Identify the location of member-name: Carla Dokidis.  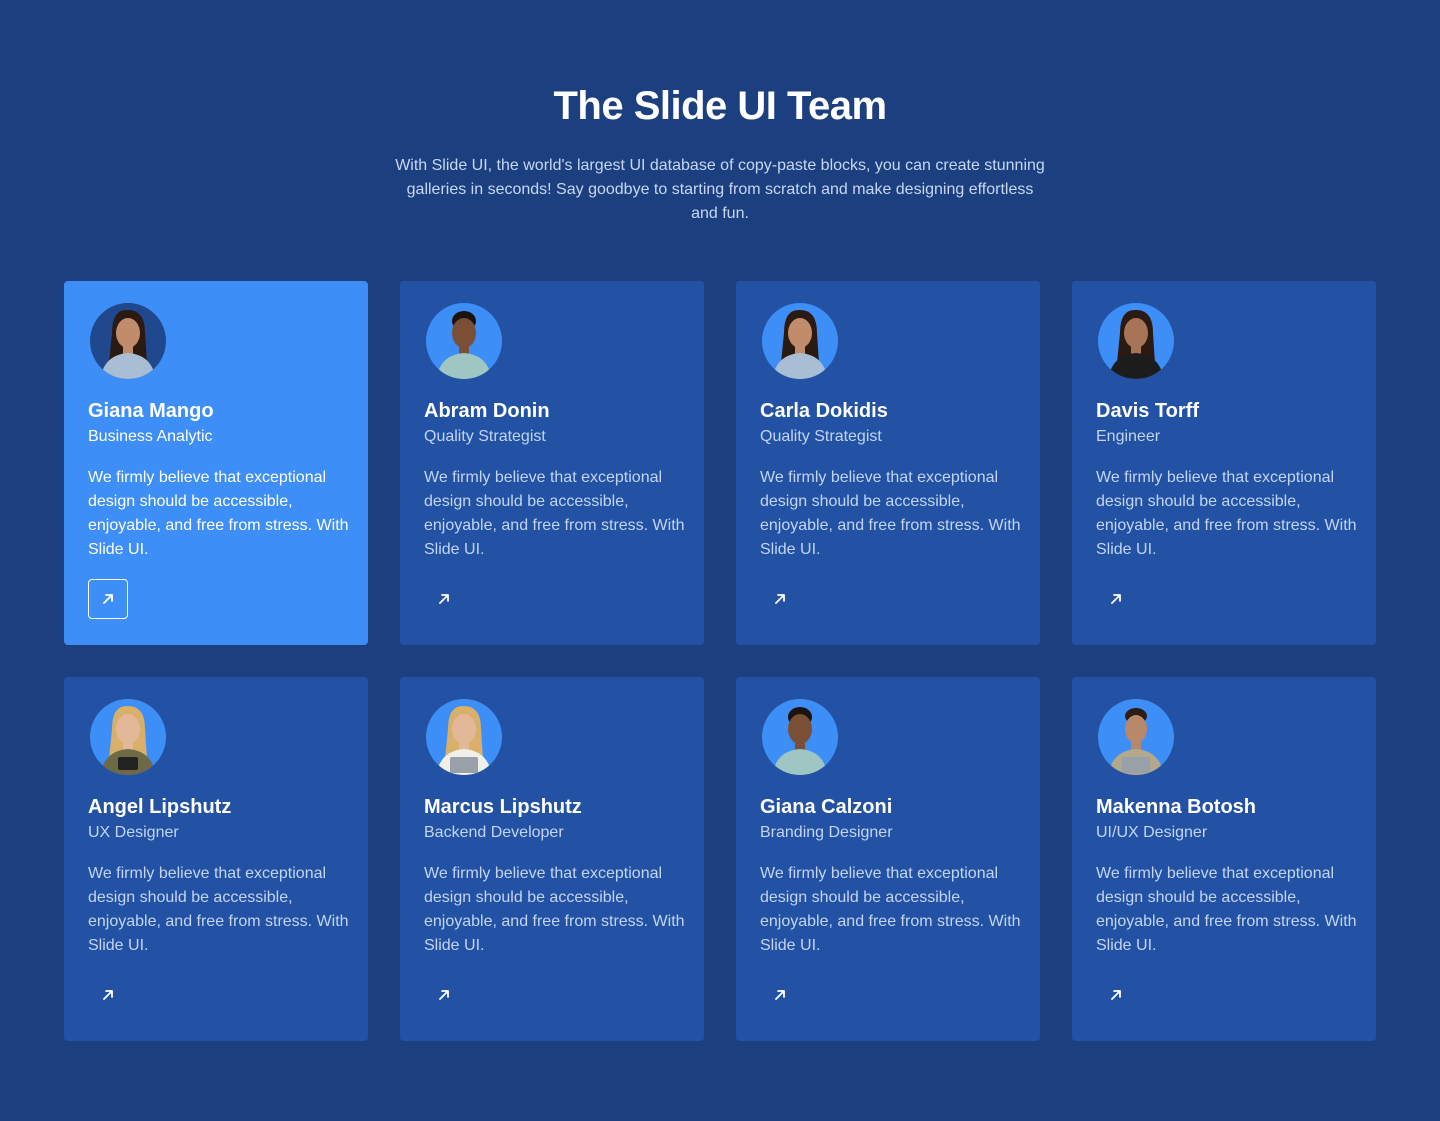
(824, 411).